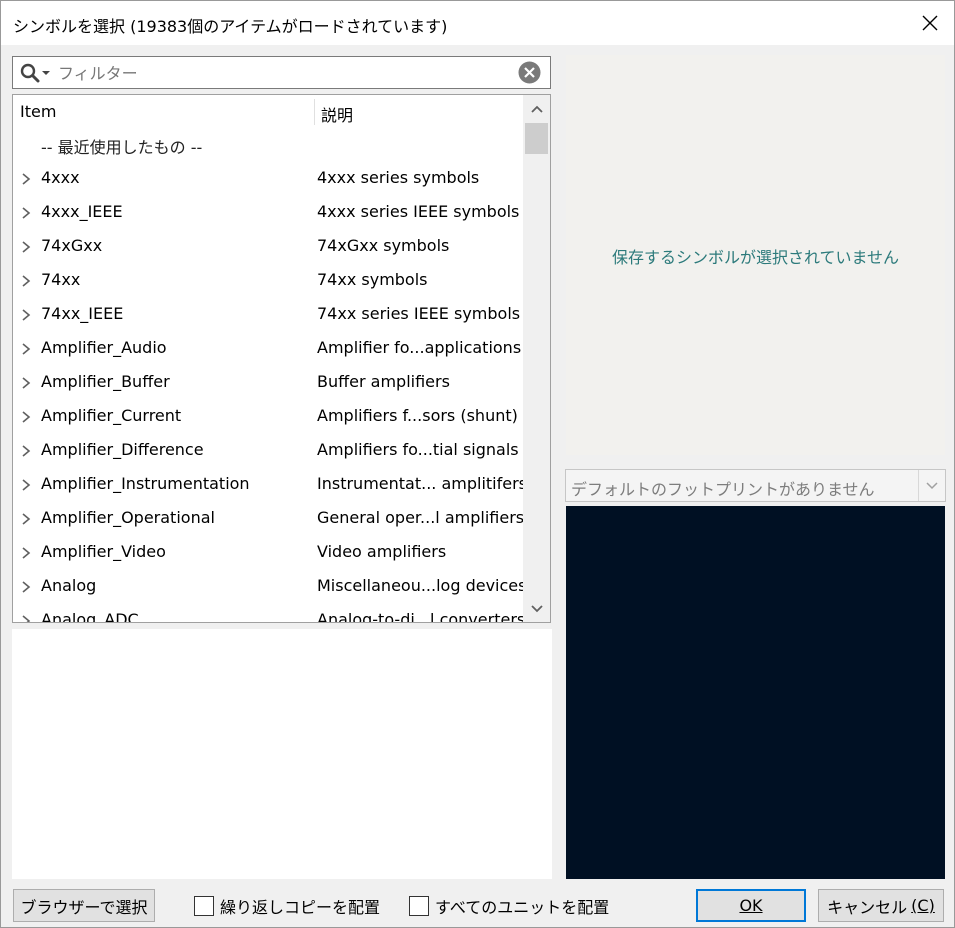  I want to click on column-header-item: Item, so click(38, 111).